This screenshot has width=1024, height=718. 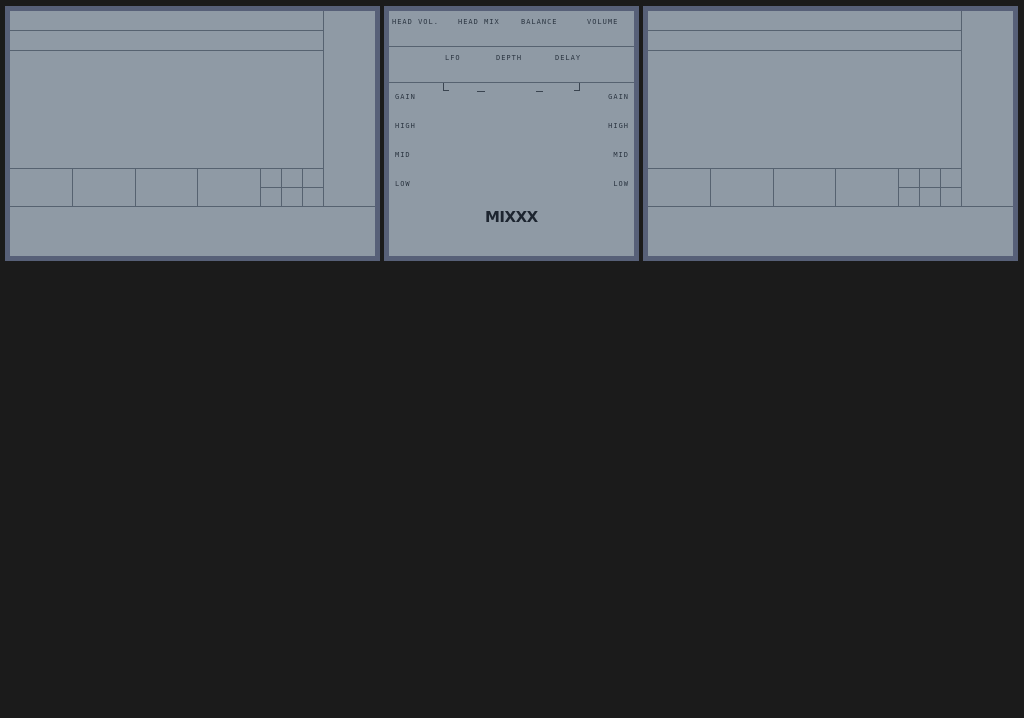 What do you see at coordinates (415, 22) in the screenshot?
I see `head-vol-label: HEAD VOL.` at bounding box center [415, 22].